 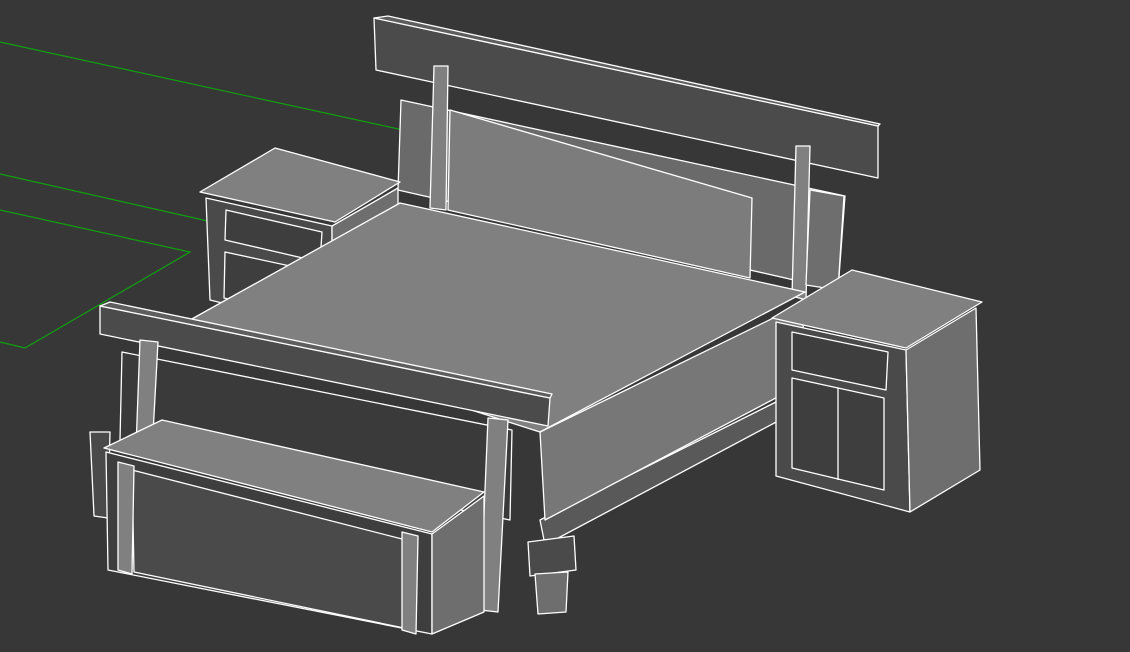 What do you see at coordinates (877, 391) in the screenshot?
I see `right-nightstand` at bounding box center [877, 391].